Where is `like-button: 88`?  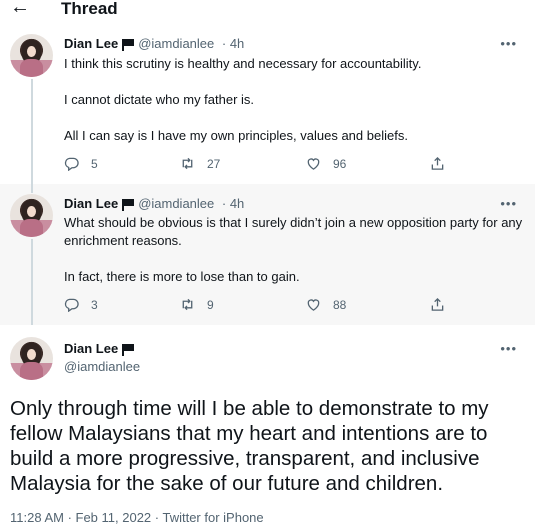
like-button: 88 is located at coordinates (326, 304).